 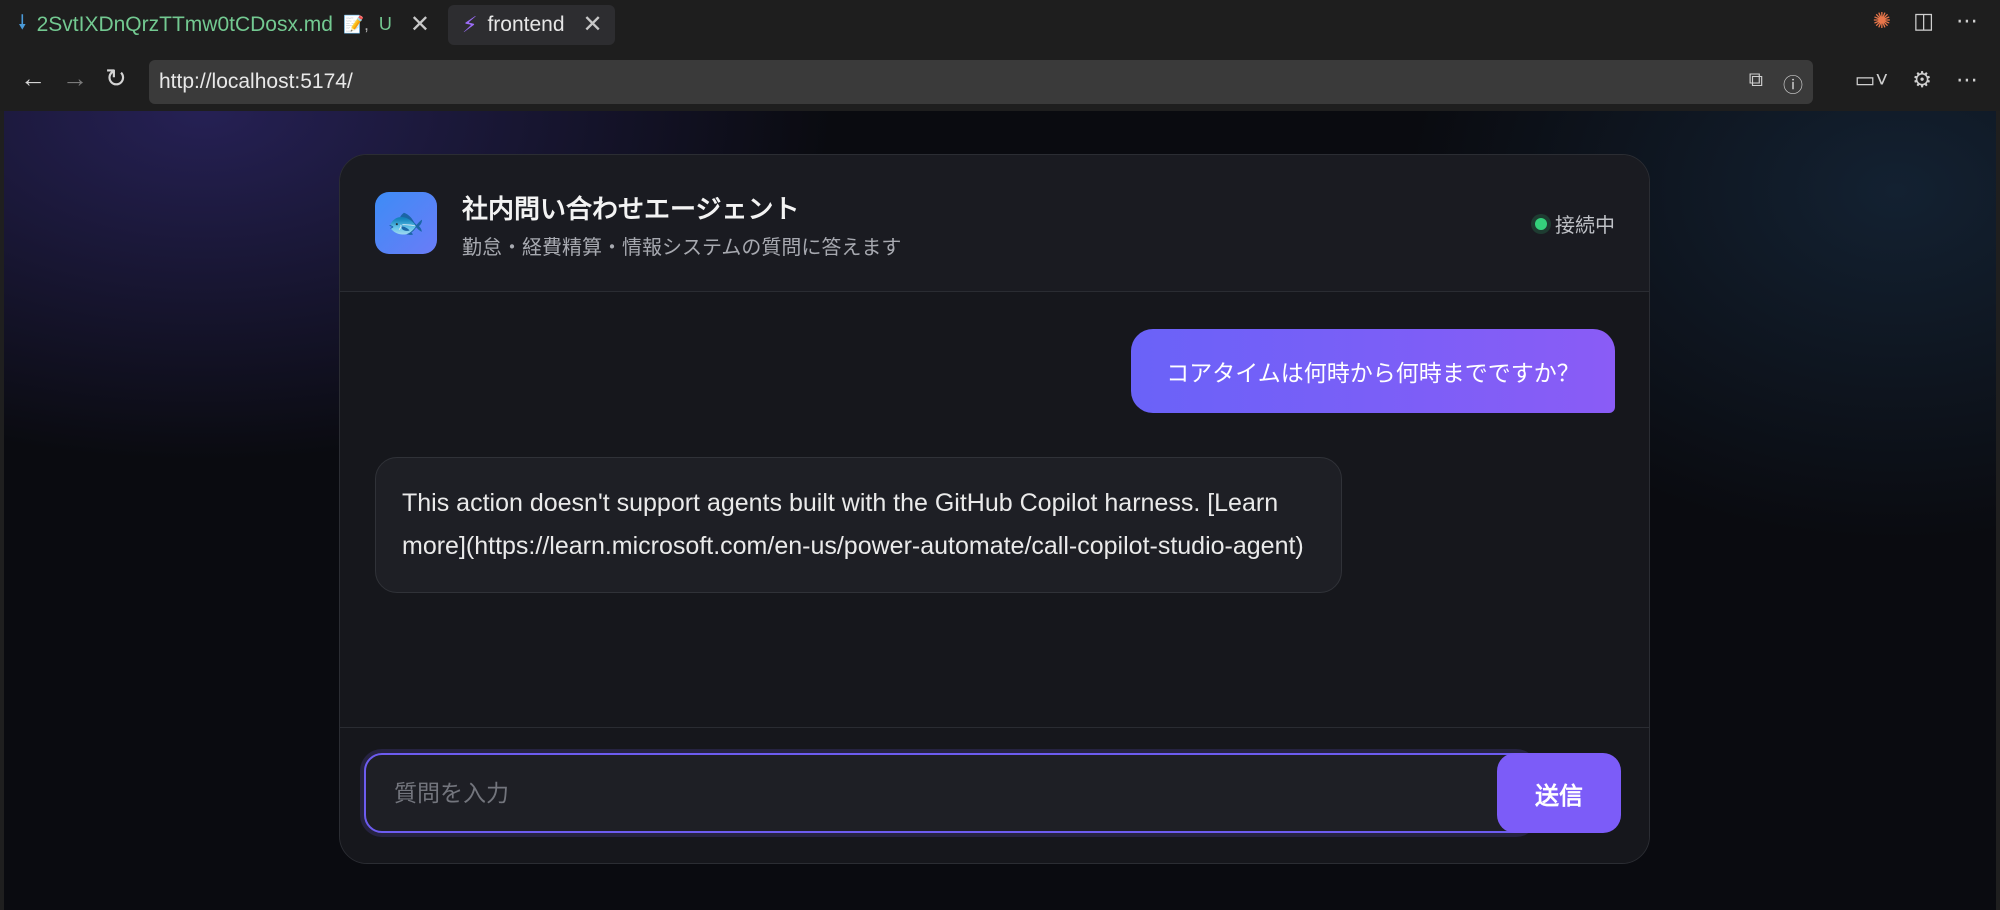 I want to click on url-text: http://localhost:5174/, so click(x=256, y=81).